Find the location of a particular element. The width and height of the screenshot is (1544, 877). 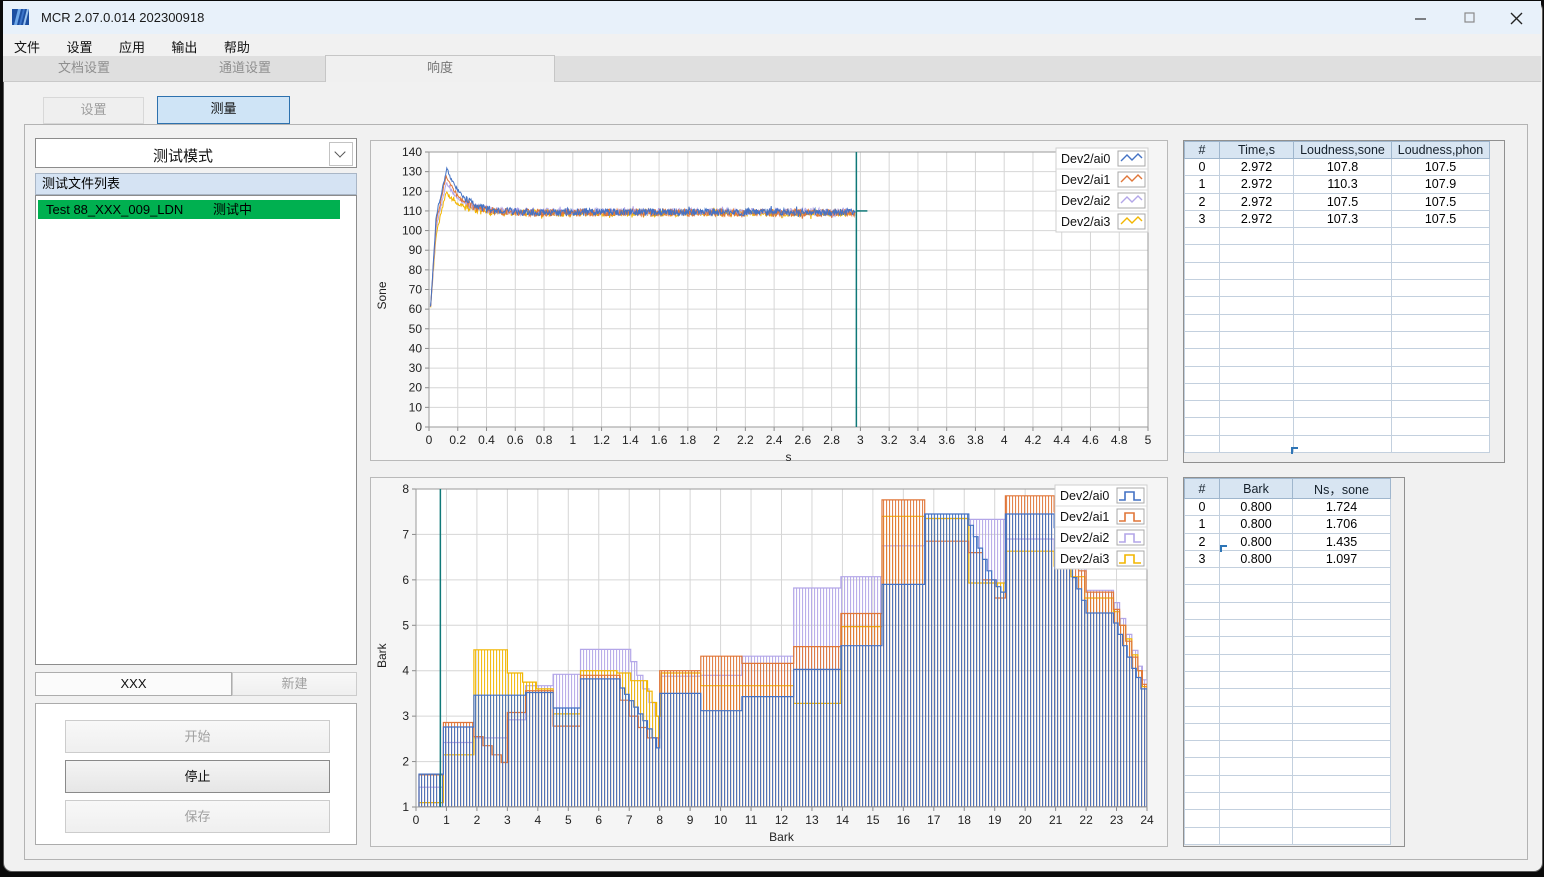

svg-text: 2.2 is located at coordinates (745, 440).